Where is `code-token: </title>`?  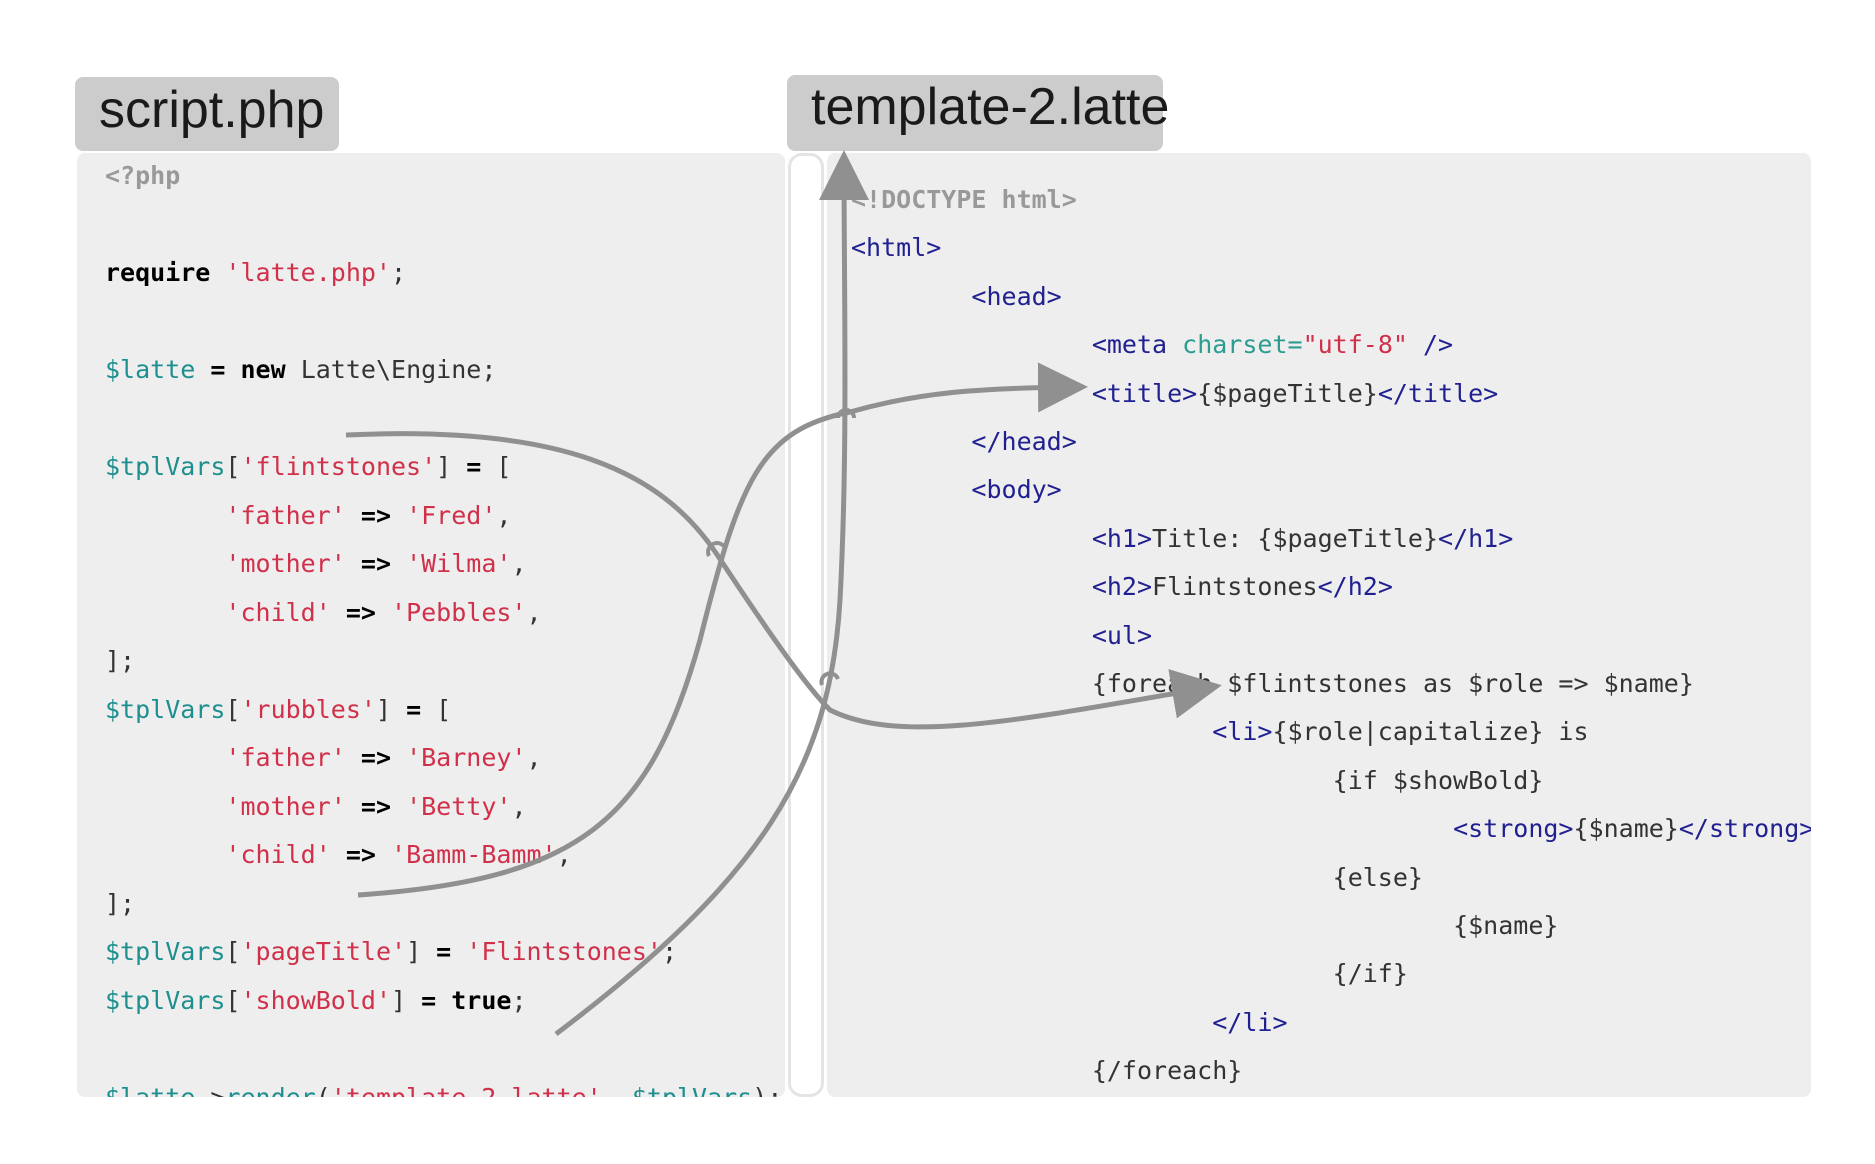 code-token: </title> is located at coordinates (1438, 393).